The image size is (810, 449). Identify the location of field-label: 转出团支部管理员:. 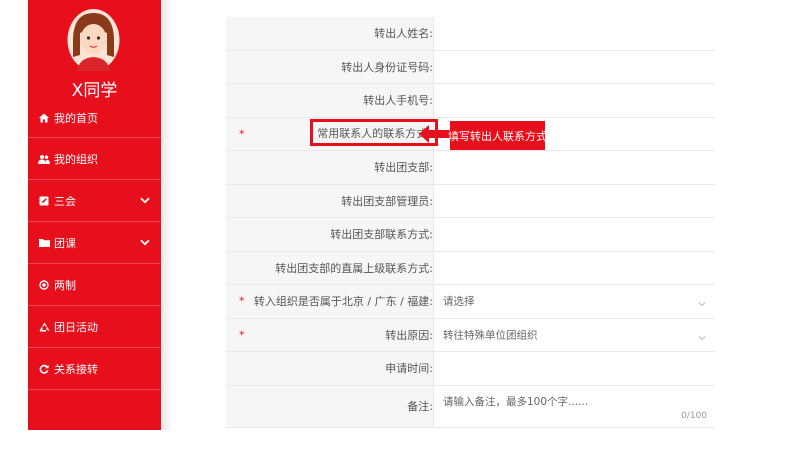
(387, 201).